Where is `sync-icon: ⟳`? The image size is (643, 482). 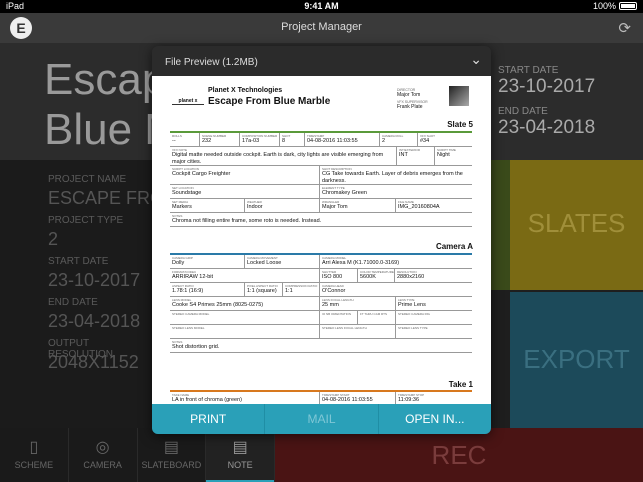 sync-icon: ⟳ is located at coordinates (624, 28).